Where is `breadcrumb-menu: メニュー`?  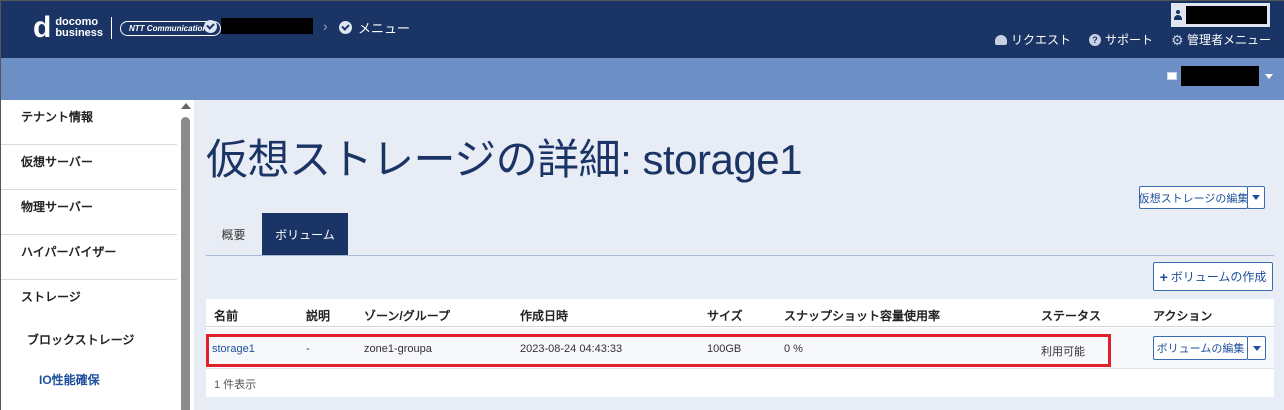 breadcrumb-menu: メニュー is located at coordinates (374, 27).